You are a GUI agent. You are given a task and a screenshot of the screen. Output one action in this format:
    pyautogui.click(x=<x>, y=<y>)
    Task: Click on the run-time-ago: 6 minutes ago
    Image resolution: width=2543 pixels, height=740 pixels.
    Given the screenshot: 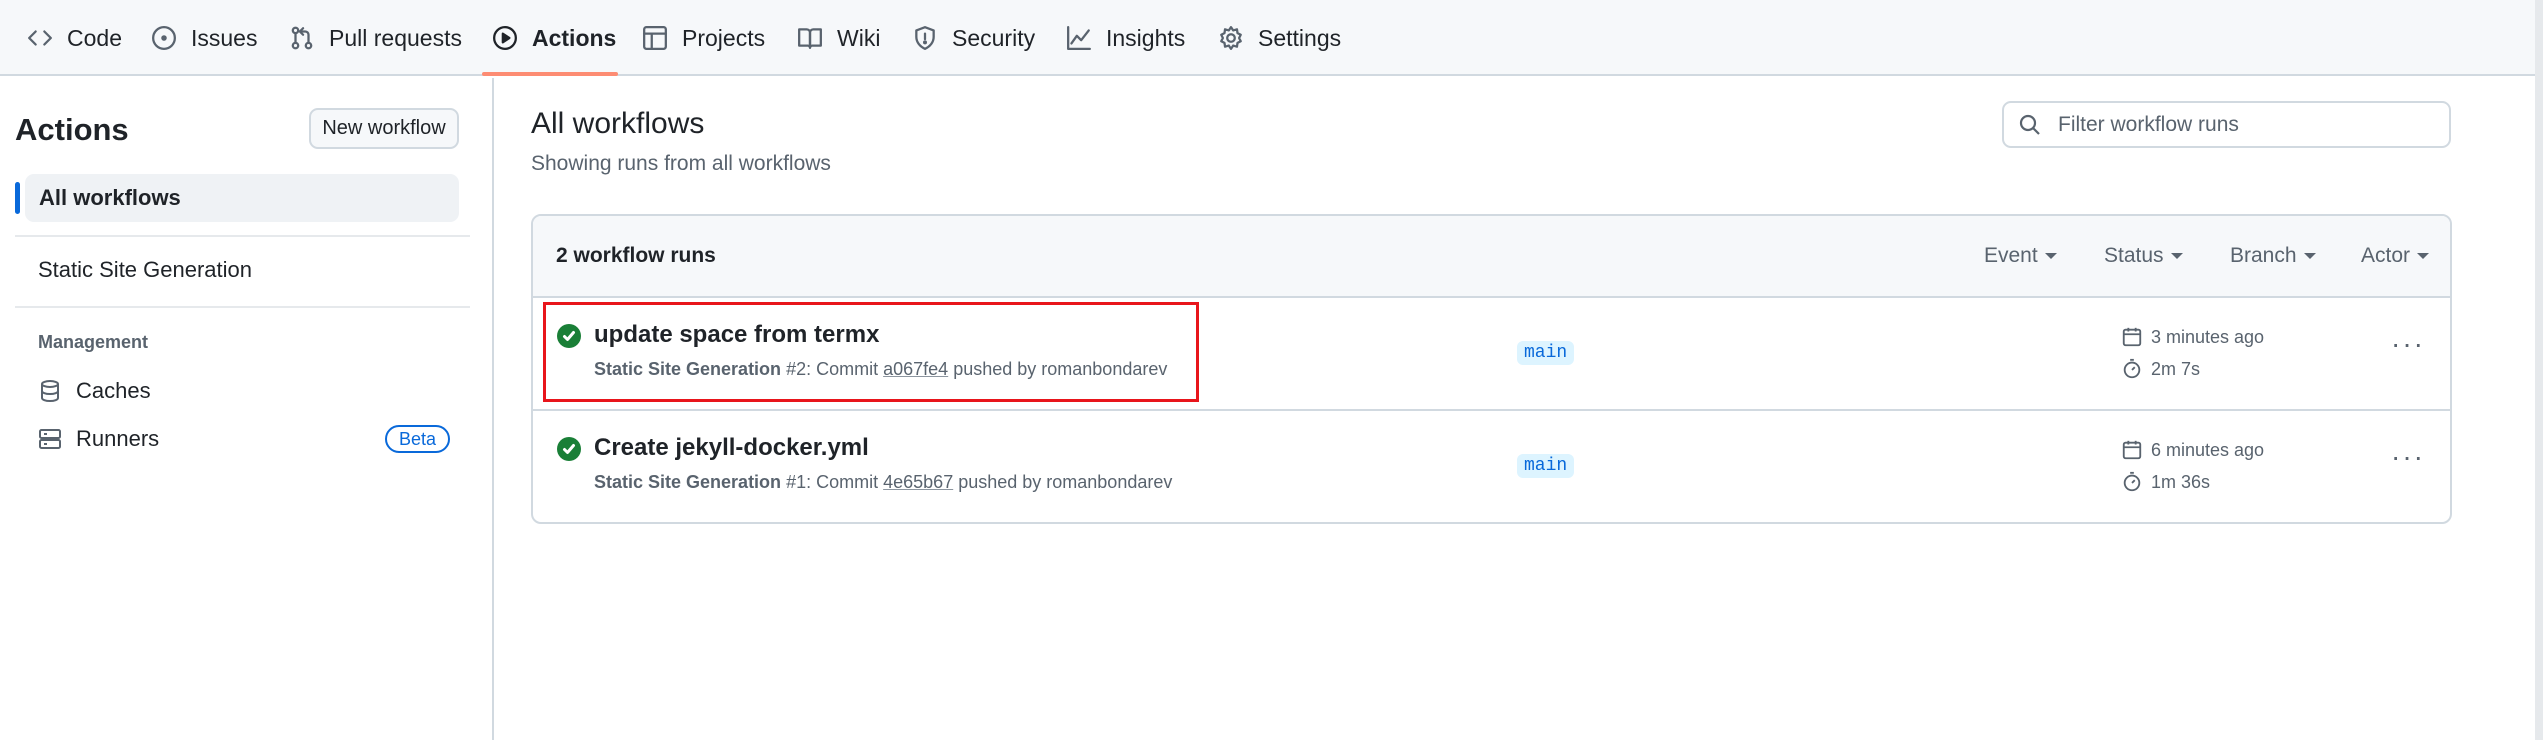 What is the action you would take?
    pyautogui.click(x=2192, y=450)
    